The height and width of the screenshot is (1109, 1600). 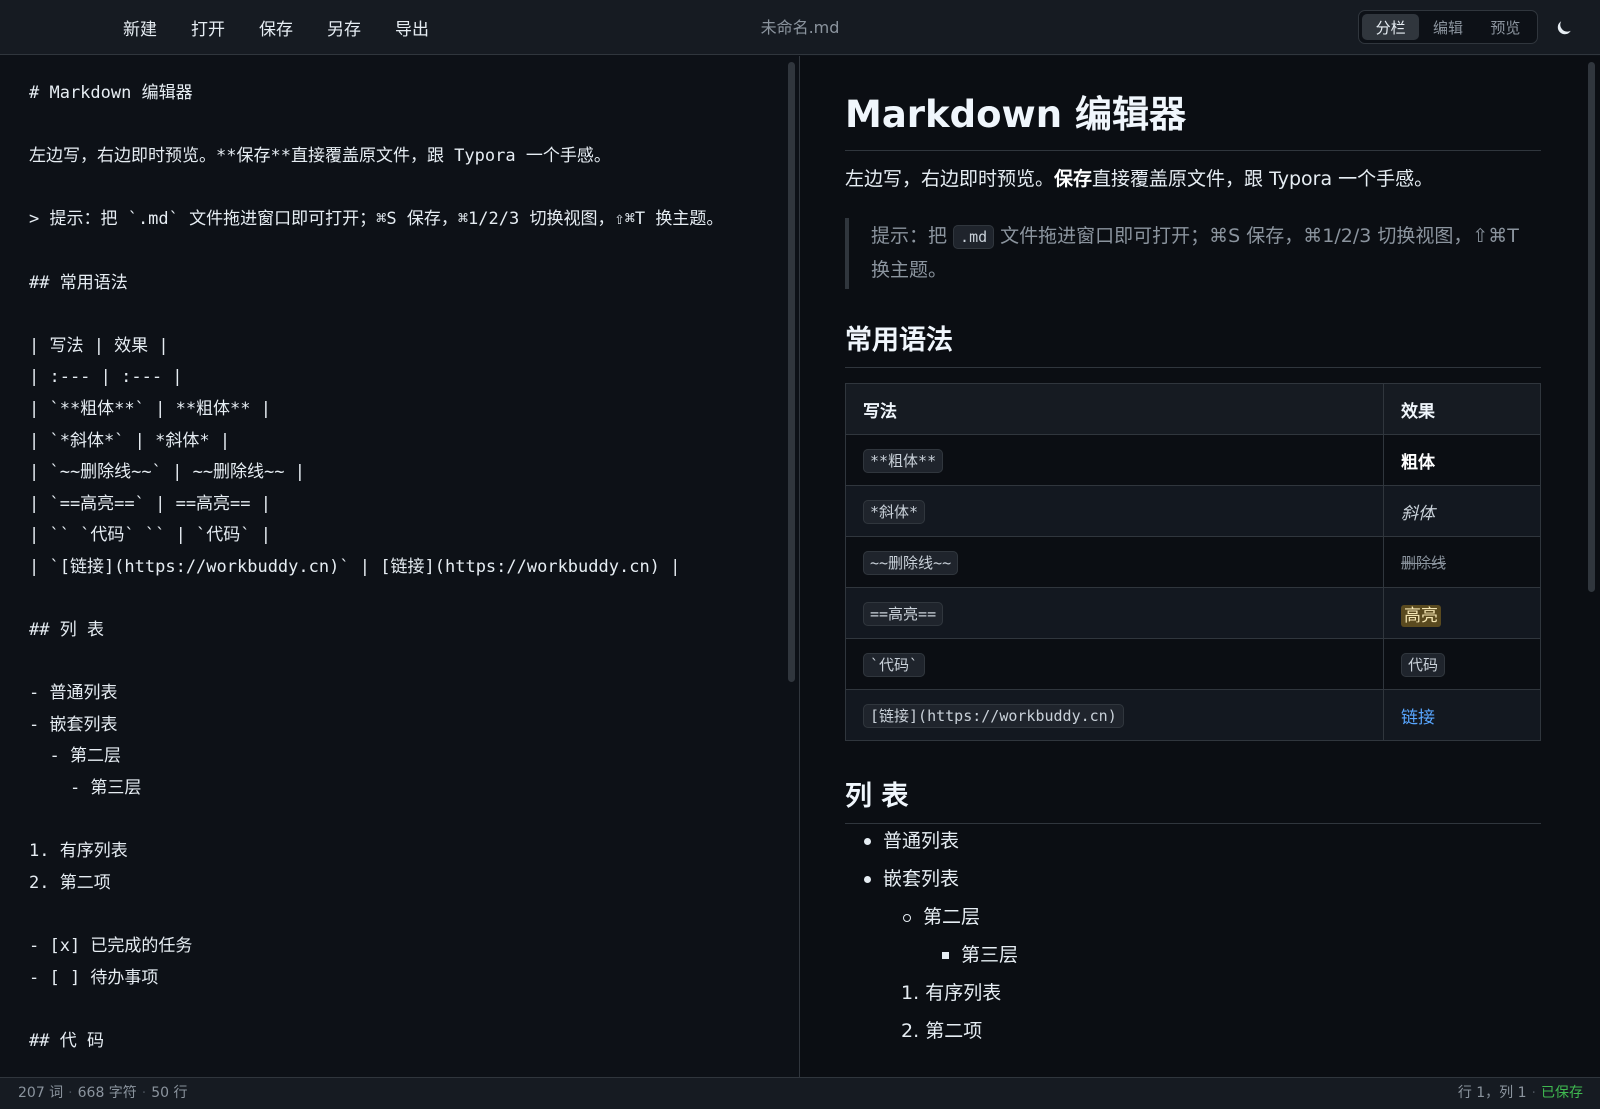 What do you see at coordinates (389, 631) in the screenshot?
I see `editor-line: ## 列 表` at bounding box center [389, 631].